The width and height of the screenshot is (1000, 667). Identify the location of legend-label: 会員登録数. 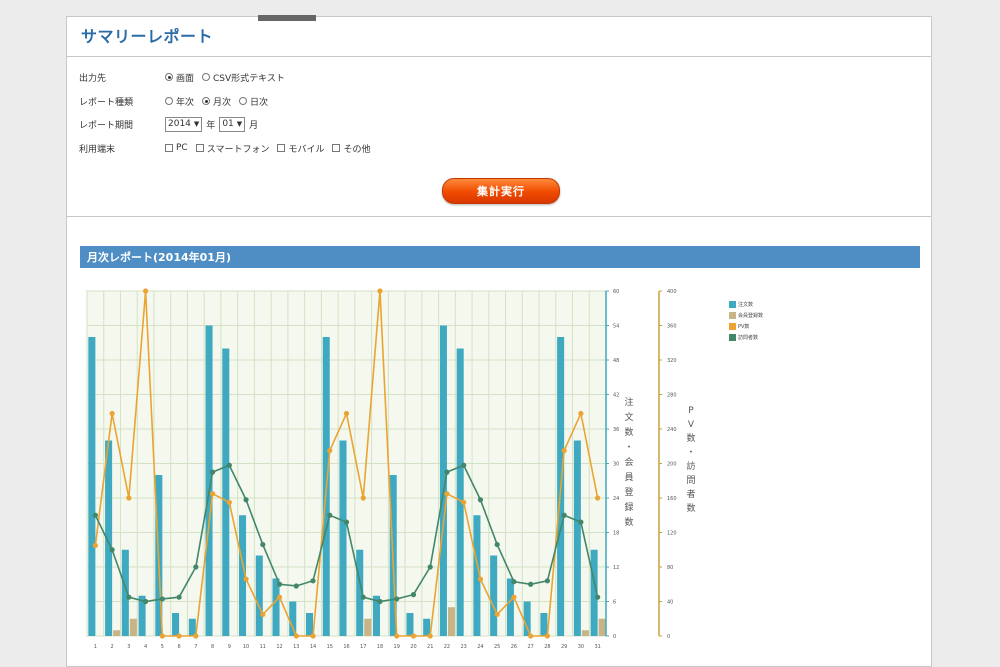
(751, 316).